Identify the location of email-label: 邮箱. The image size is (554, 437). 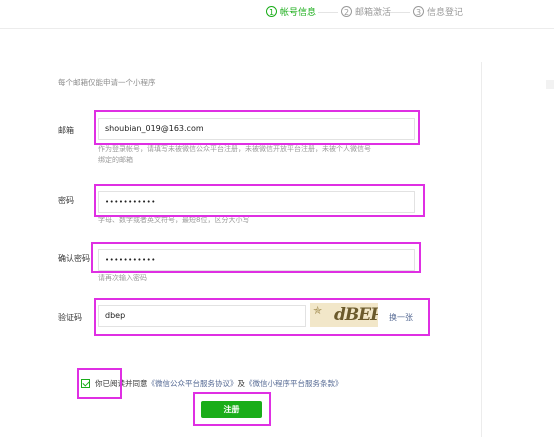
(66, 130).